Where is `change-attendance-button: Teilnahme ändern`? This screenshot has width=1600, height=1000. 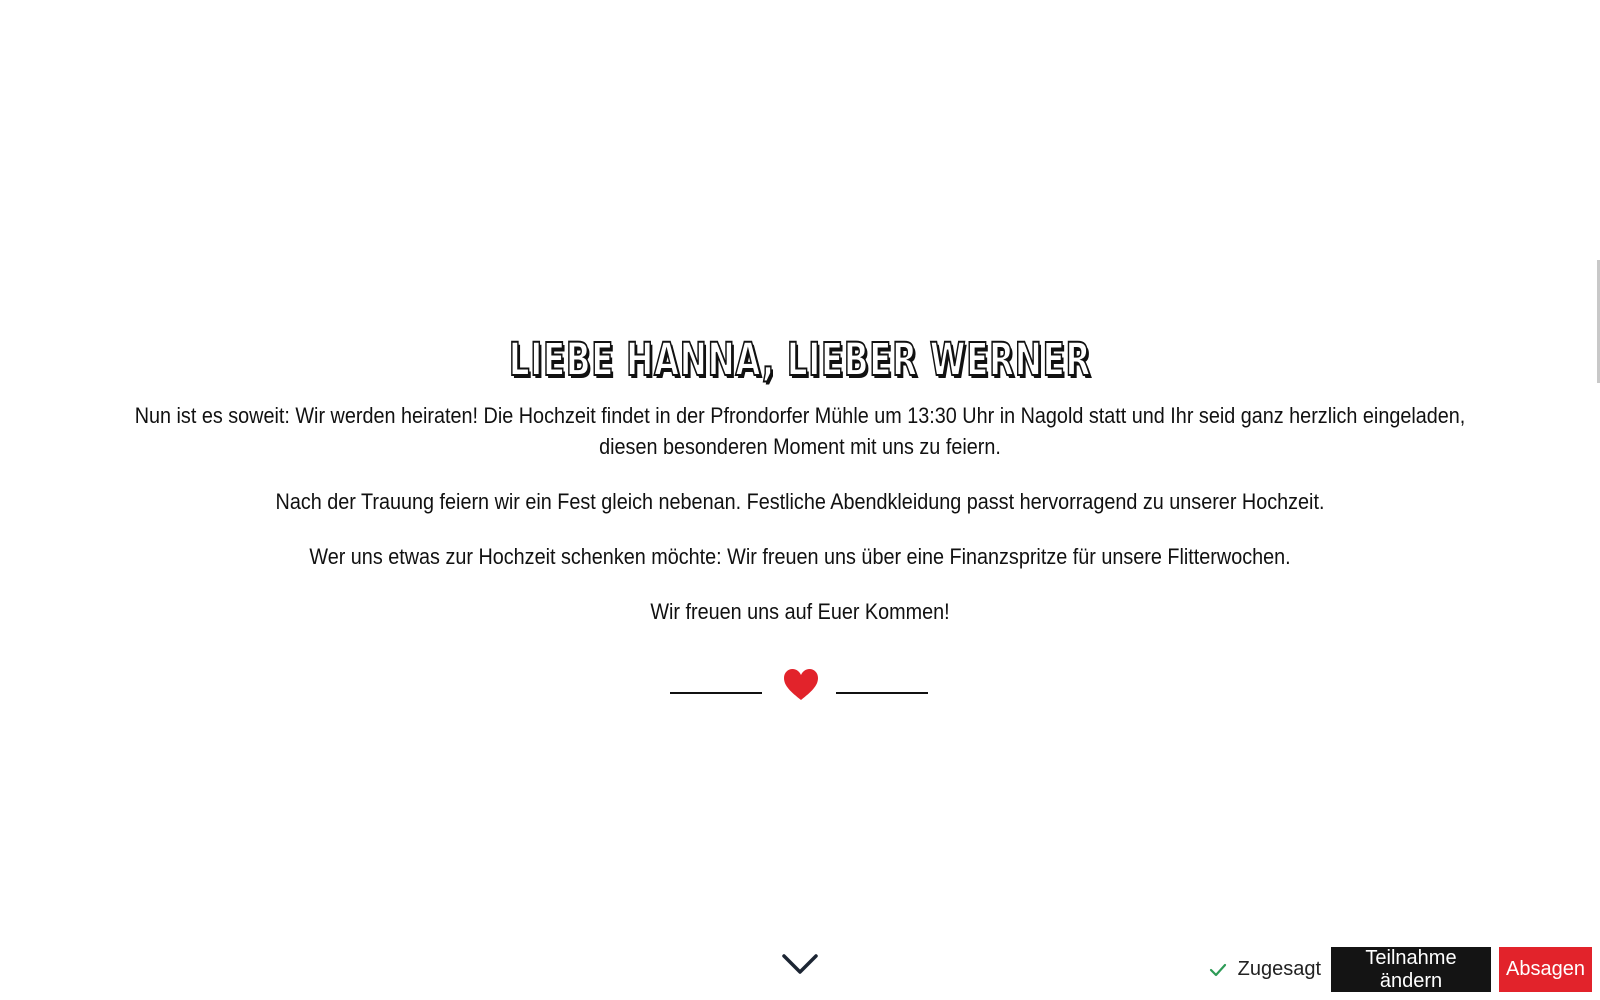
change-attendance-button: Teilnahme ändern is located at coordinates (1411, 969).